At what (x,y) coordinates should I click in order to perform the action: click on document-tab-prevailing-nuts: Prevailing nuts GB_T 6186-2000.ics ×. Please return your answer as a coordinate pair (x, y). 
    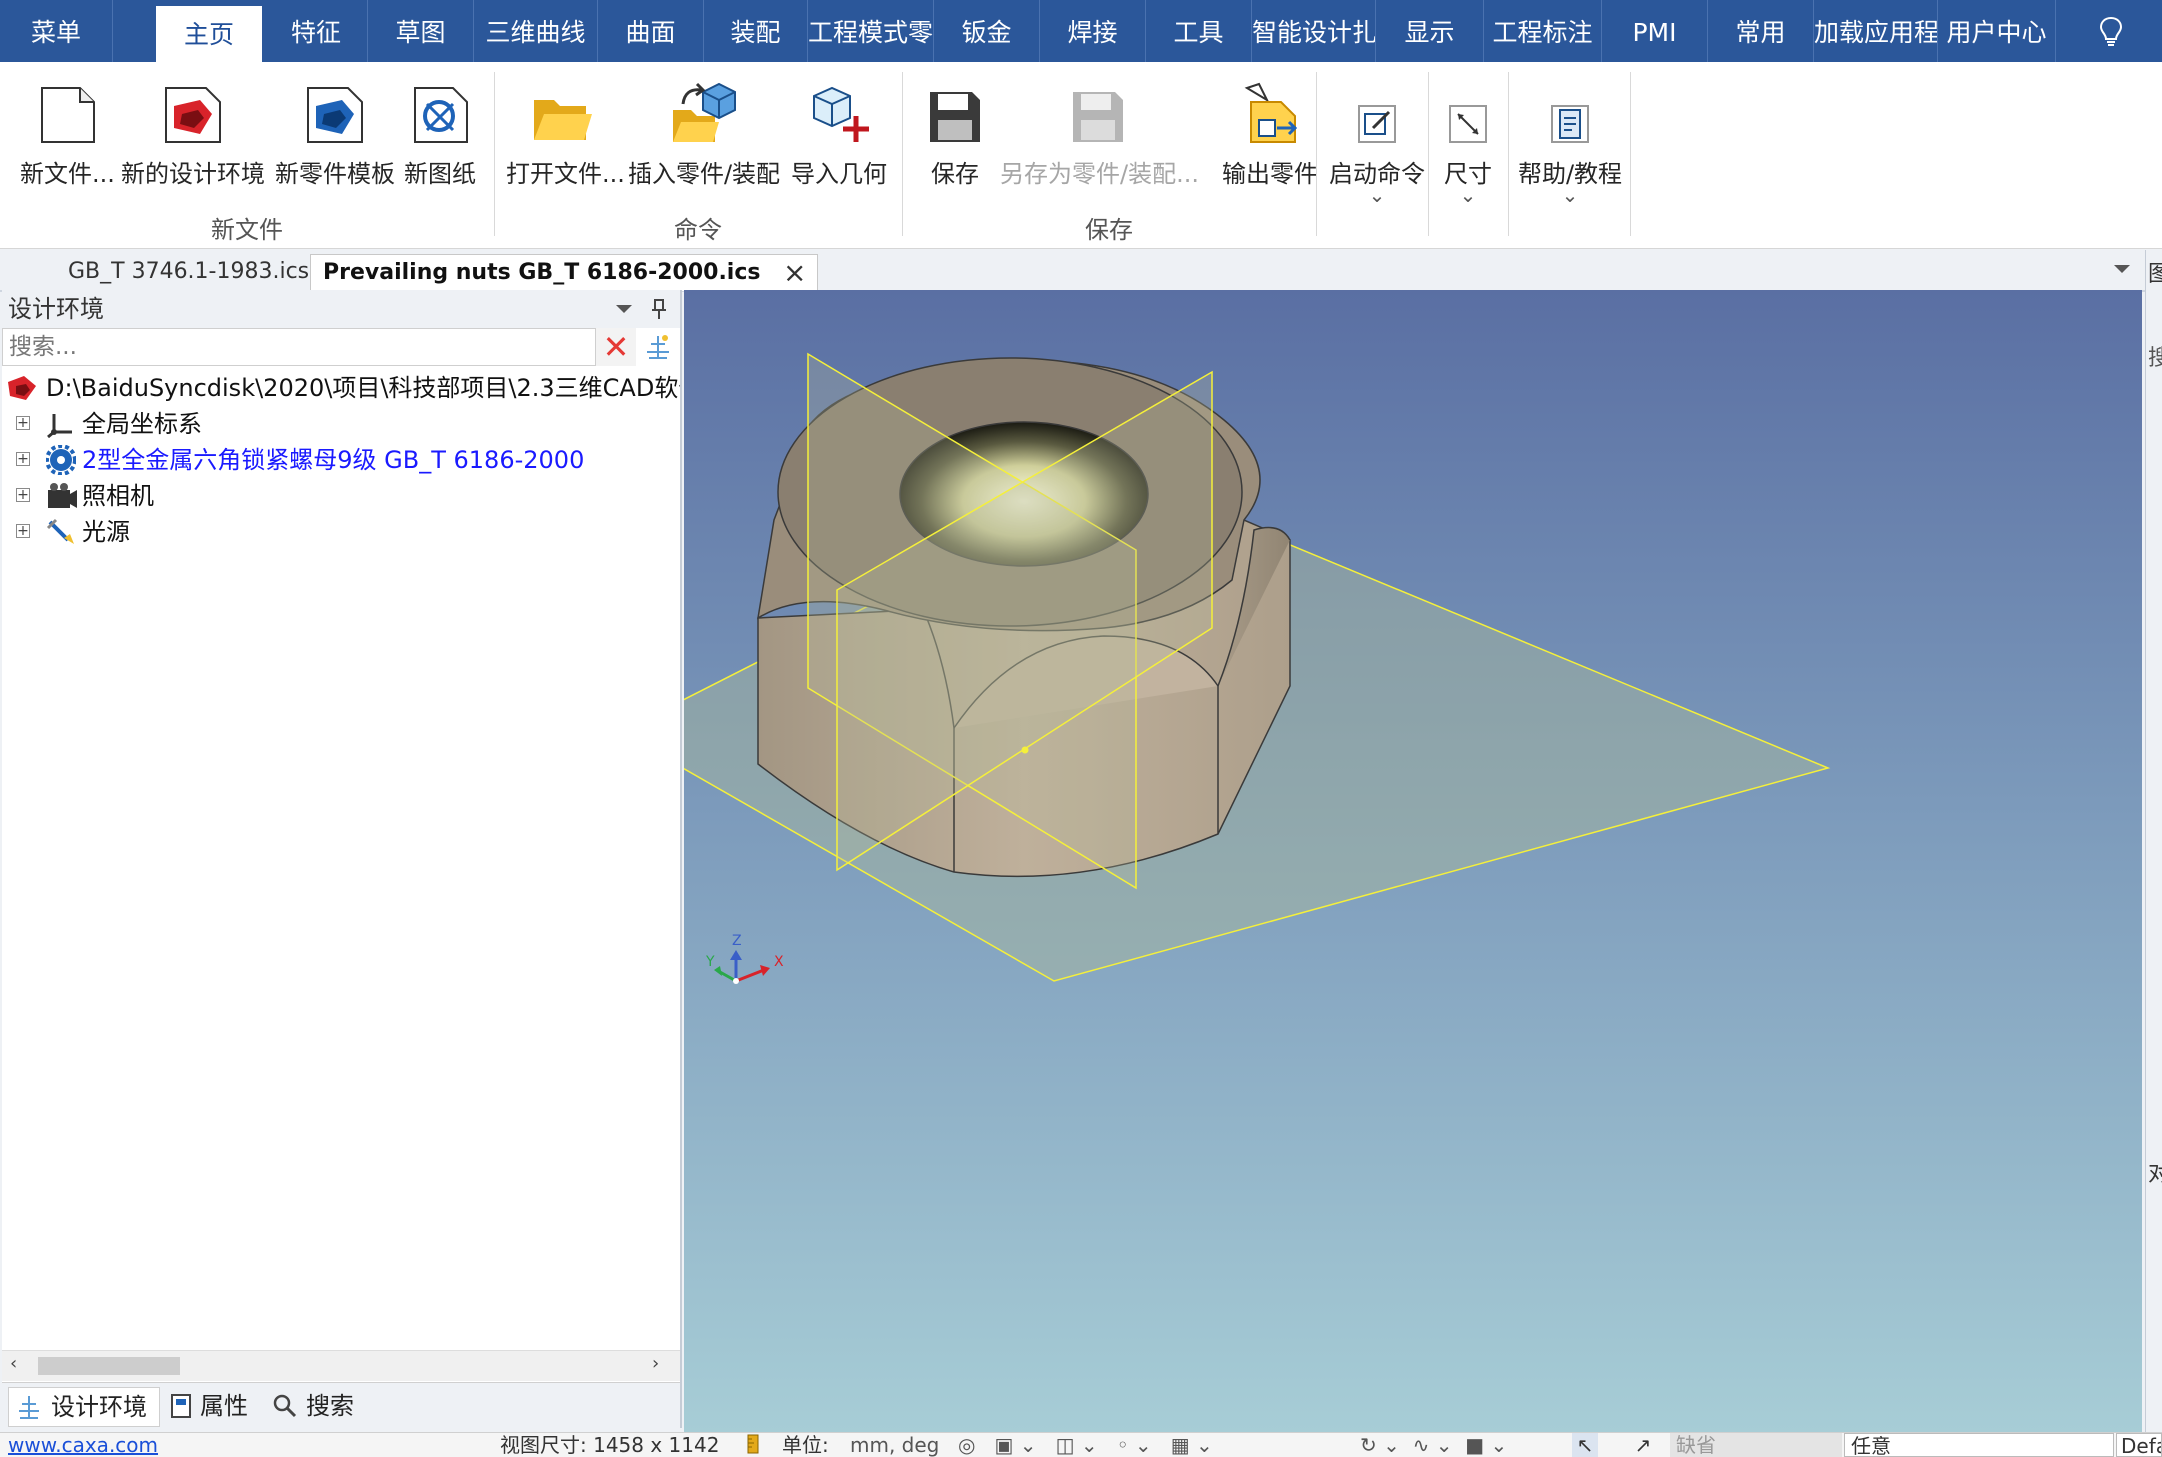
    Looking at the image, I should click on (564, 272).